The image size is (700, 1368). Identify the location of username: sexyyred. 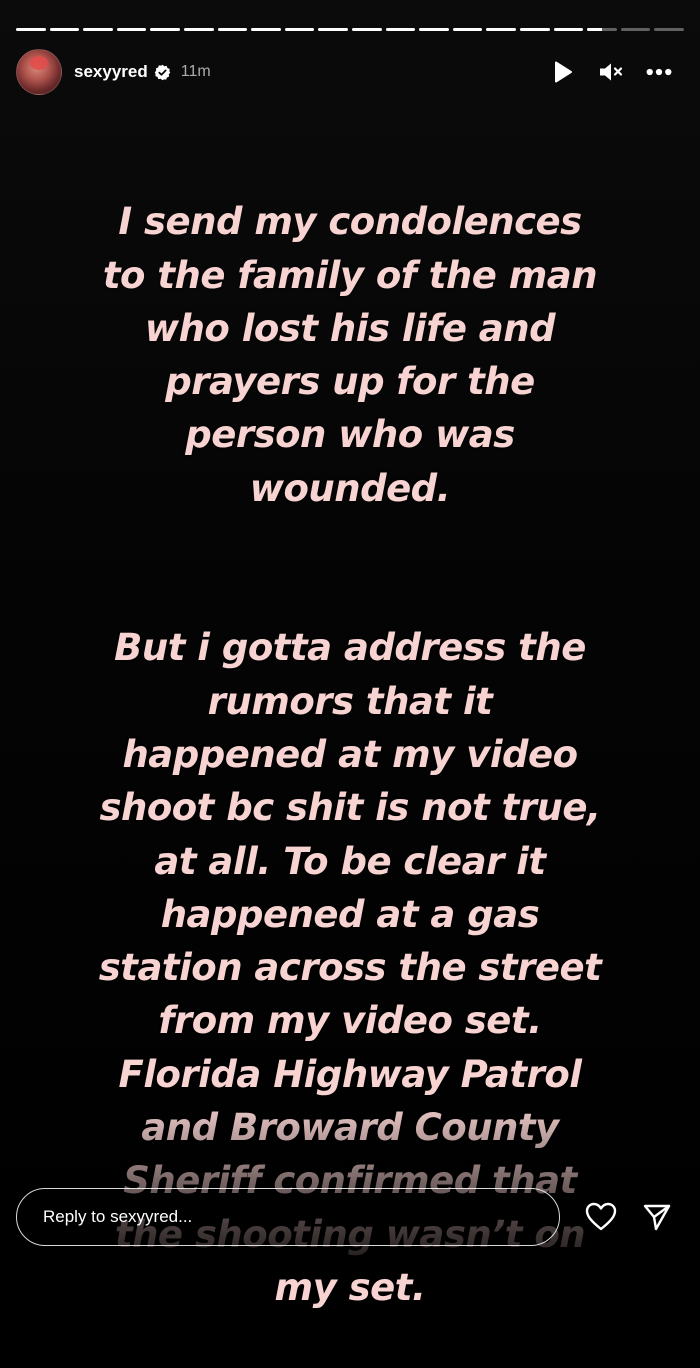
(111, 72).